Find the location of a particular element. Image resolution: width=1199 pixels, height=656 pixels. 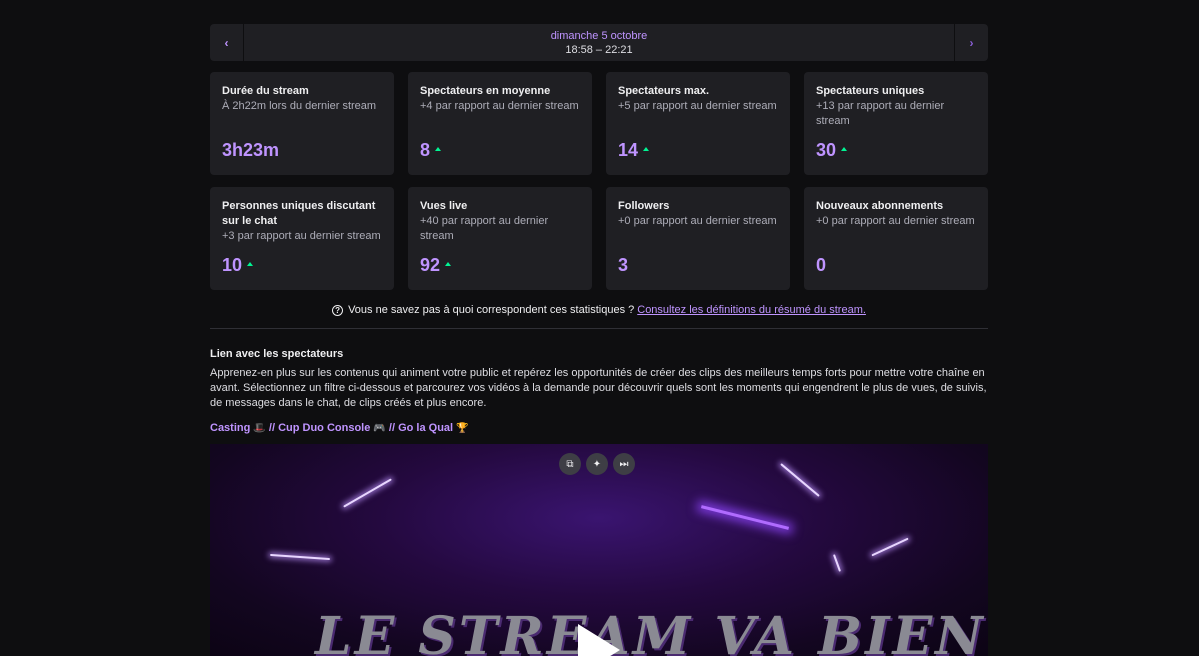

stat-title: Followers is located at coordinates (644, 206).